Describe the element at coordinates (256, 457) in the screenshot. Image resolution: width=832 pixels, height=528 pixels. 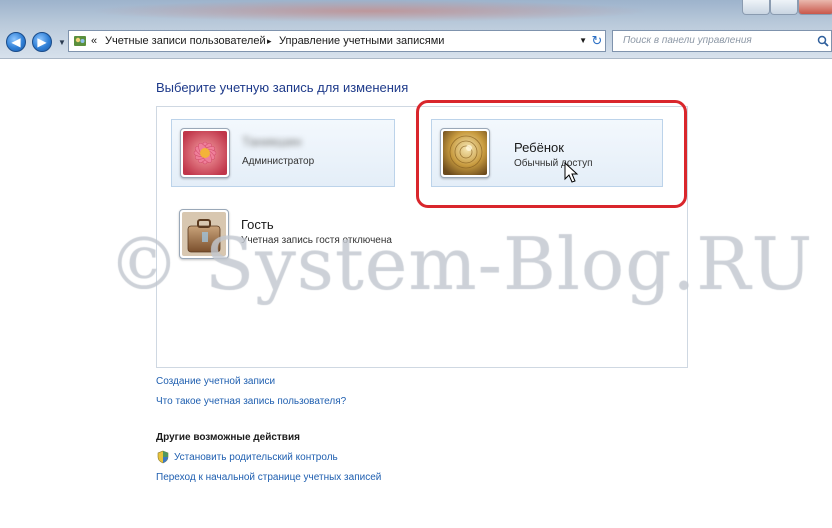
I see `parental-control-link: Установить родительский контроль` at that location.